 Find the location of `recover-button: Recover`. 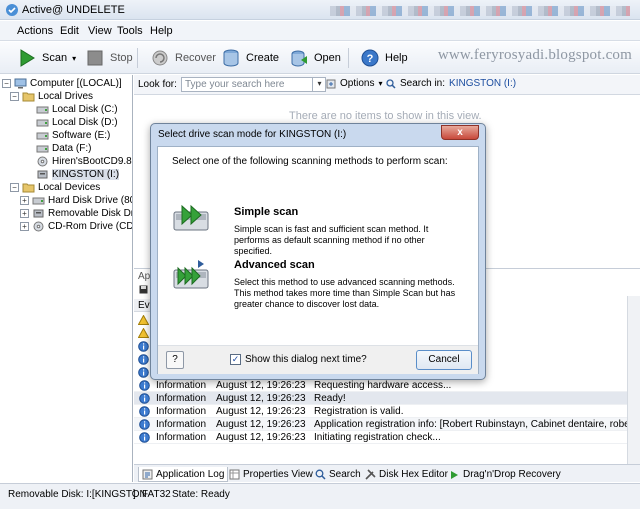

recover-button: Recover is located at coordinates (183, 58).